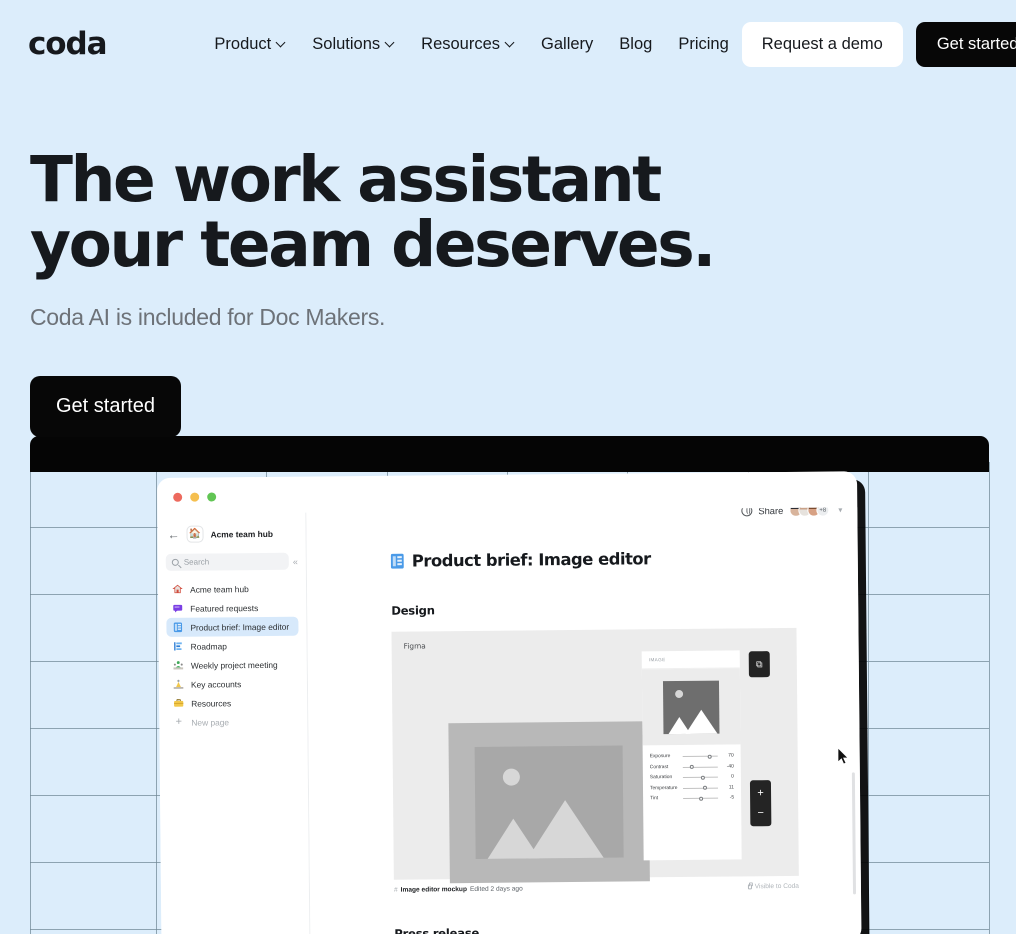  I want to click on share-button: Share, so click(770, 511).